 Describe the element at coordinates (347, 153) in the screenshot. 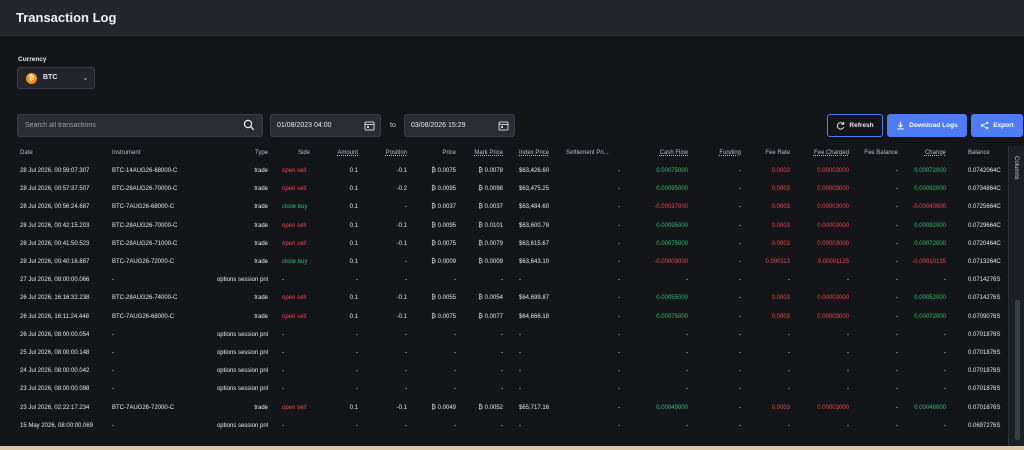

I see `col-amount-header: Amount` at that location.